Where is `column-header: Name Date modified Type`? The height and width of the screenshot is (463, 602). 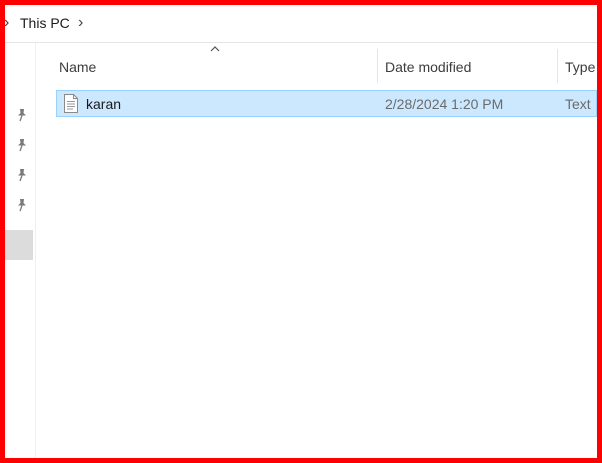
column-header: Name Date modified Type is located at coordinates (316, 66).